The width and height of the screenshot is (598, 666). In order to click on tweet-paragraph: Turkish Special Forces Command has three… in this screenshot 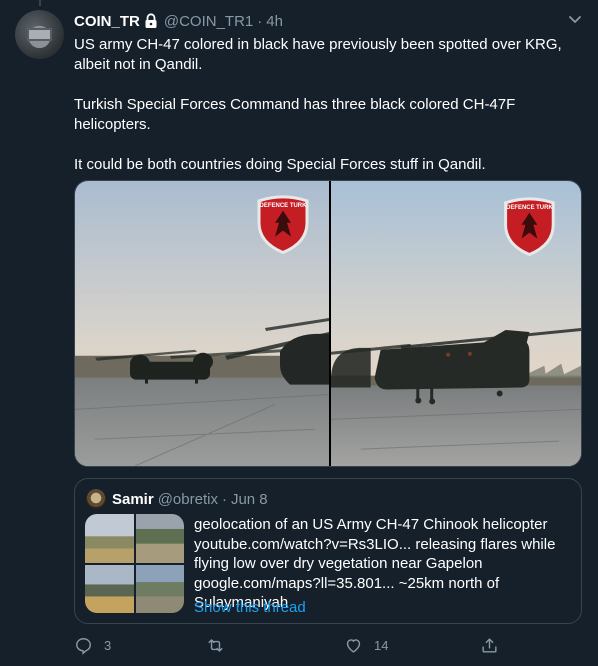, I will do `click(295, 114)`.